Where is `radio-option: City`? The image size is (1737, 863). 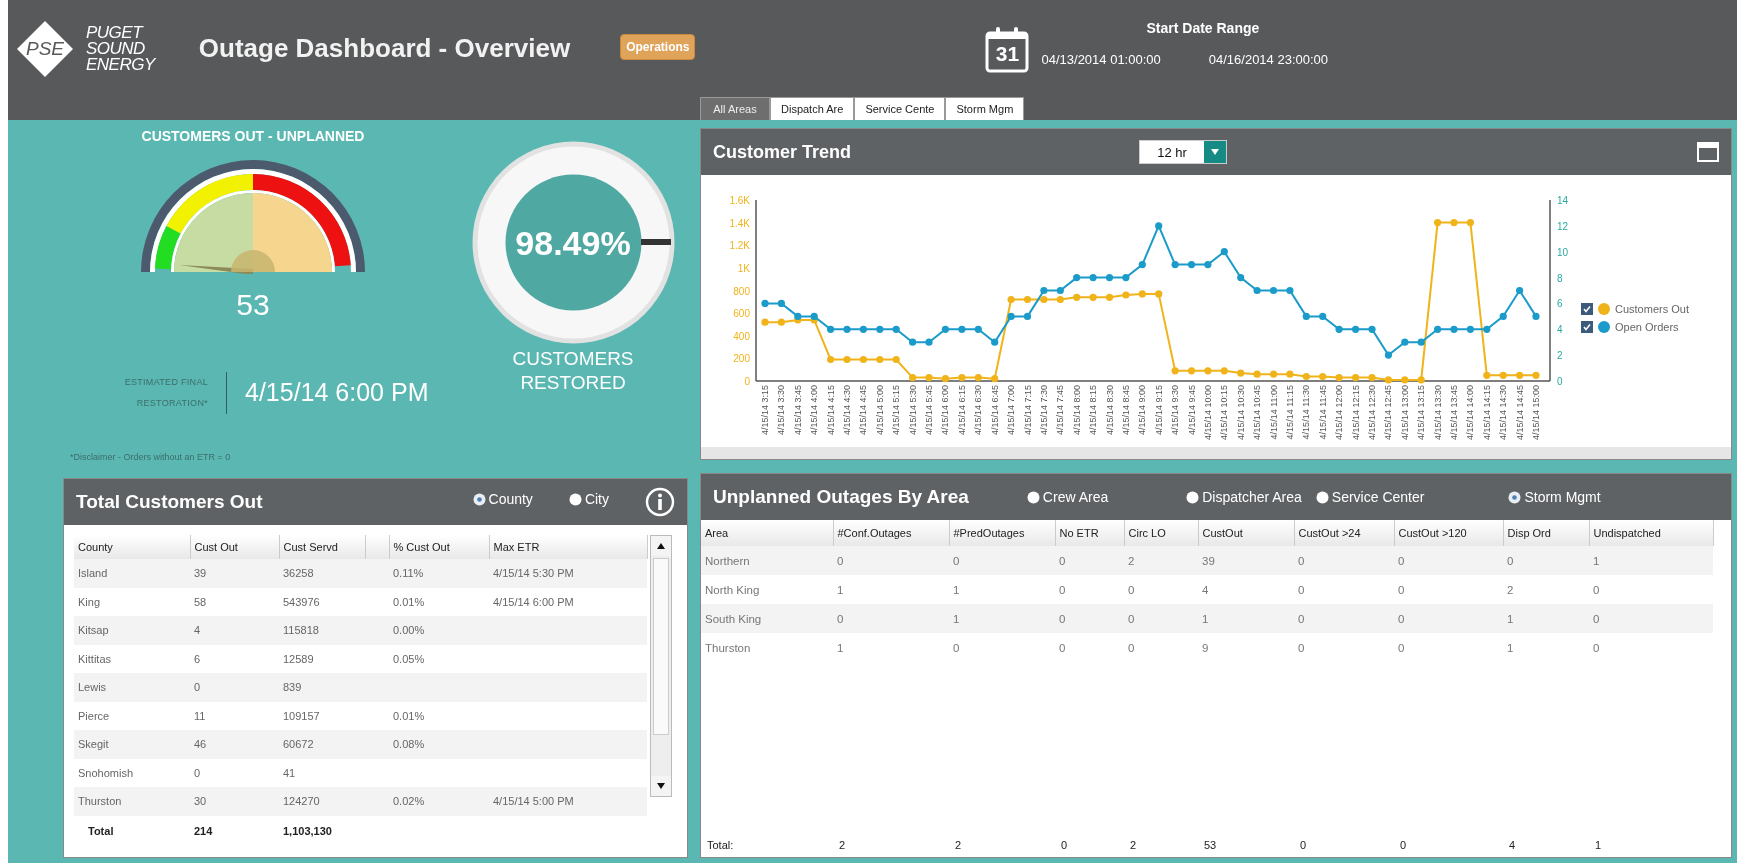 radio-option: City is located at coordinates (588, 499).